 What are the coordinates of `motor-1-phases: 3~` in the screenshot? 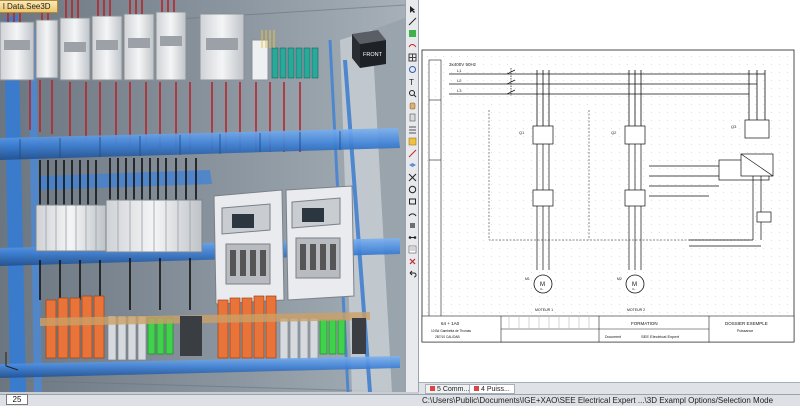 It's located at (542, 289).